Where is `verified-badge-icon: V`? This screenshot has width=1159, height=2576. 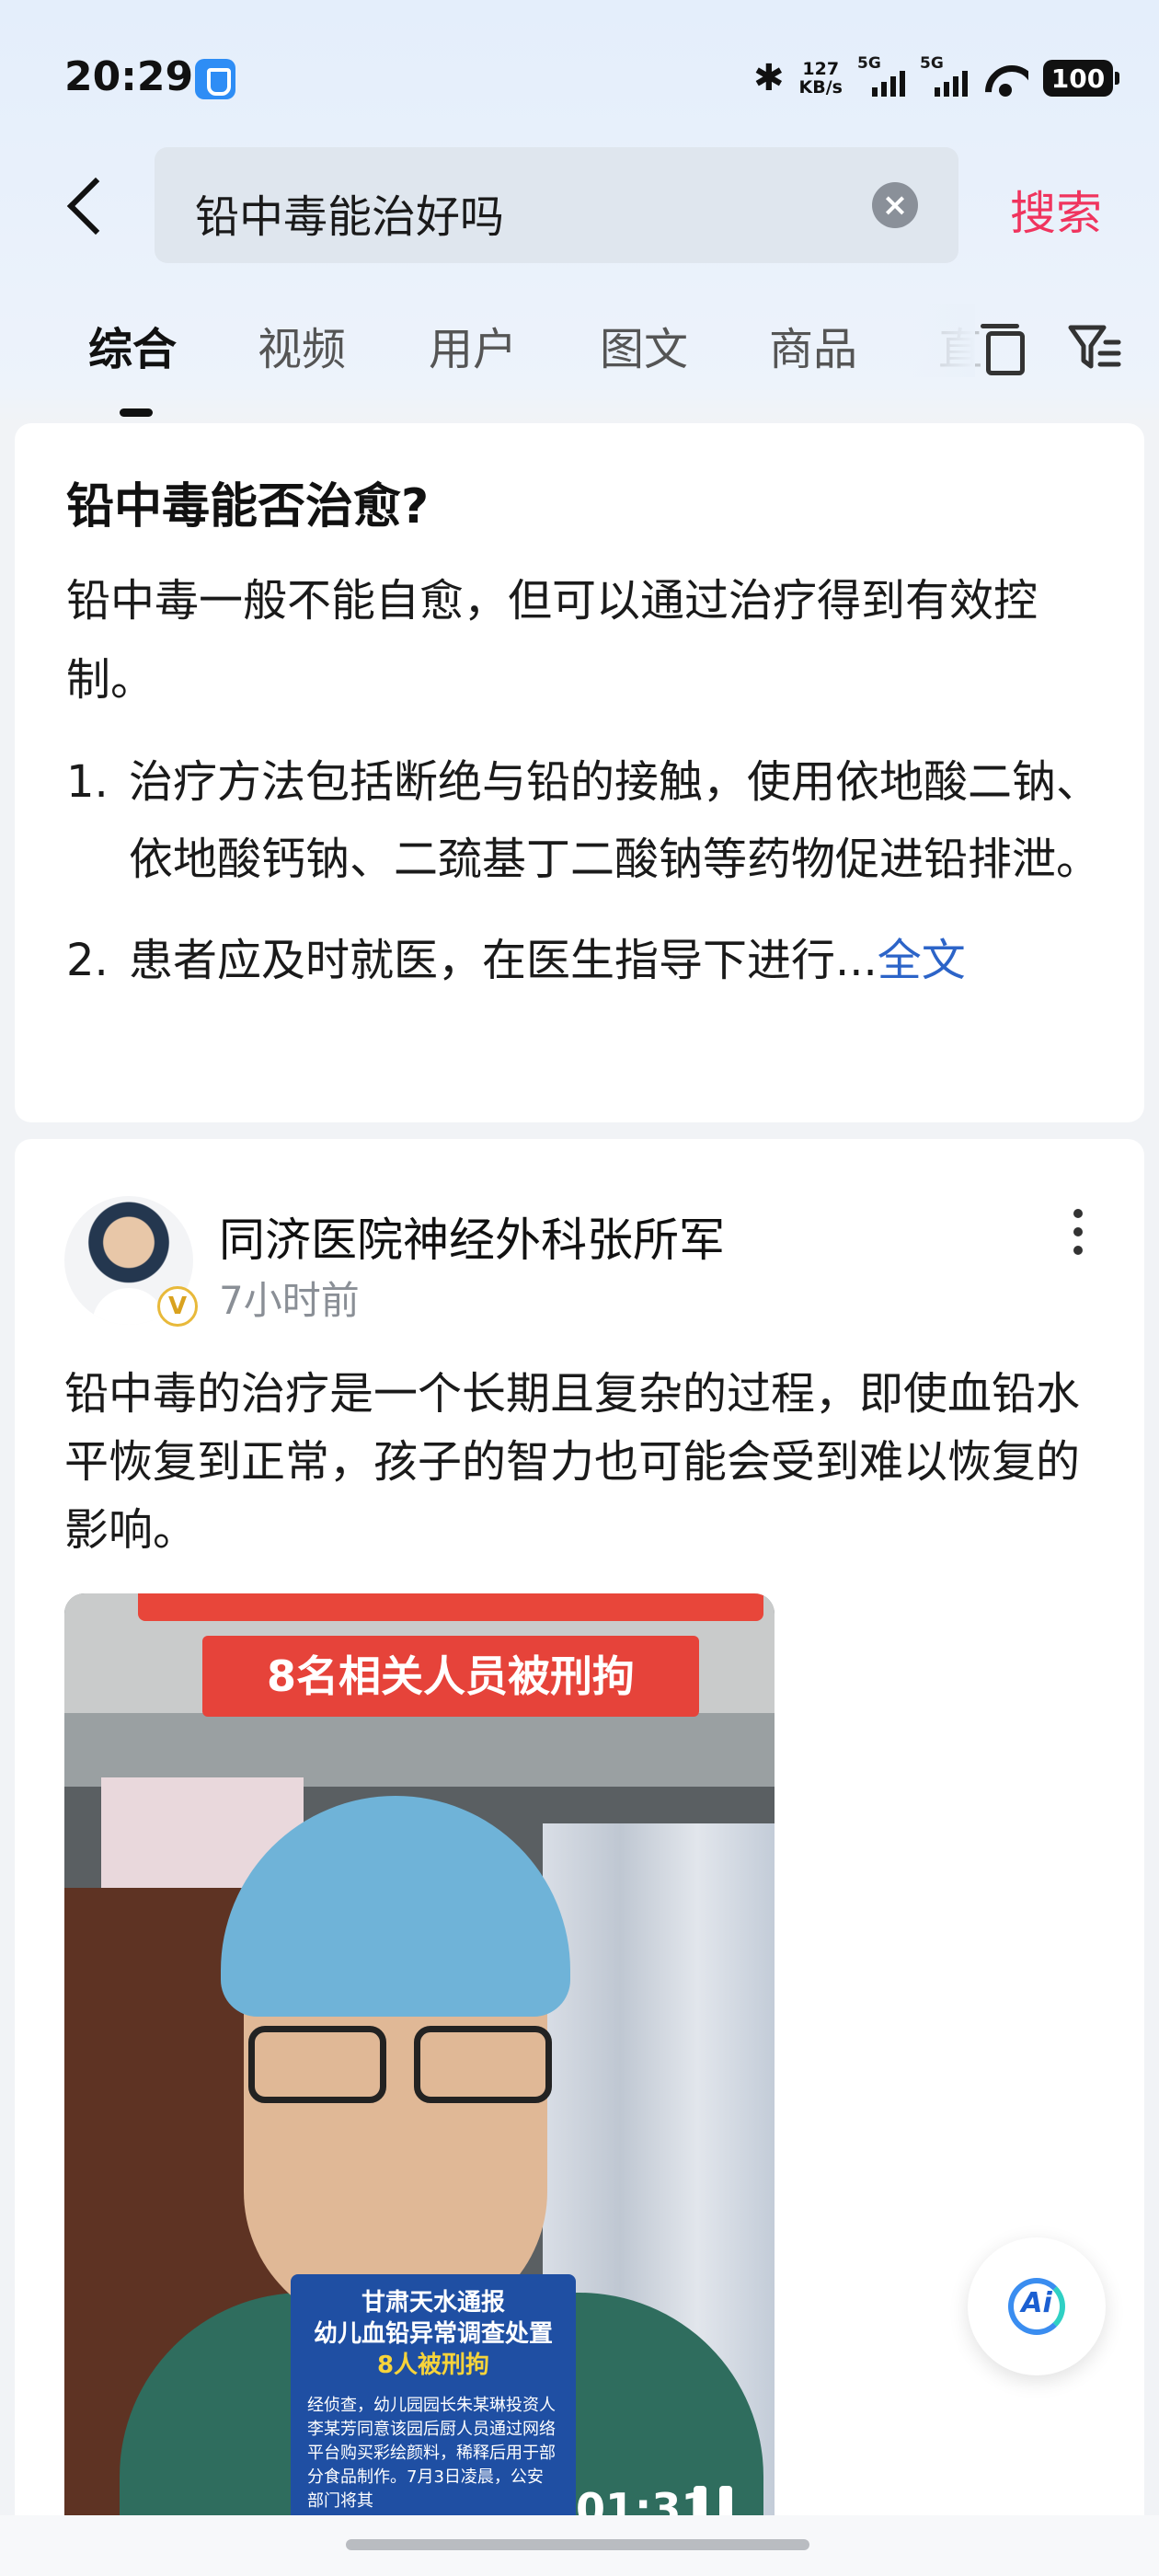
verified-badge-icon: V is located at coordinates (177, 1306).